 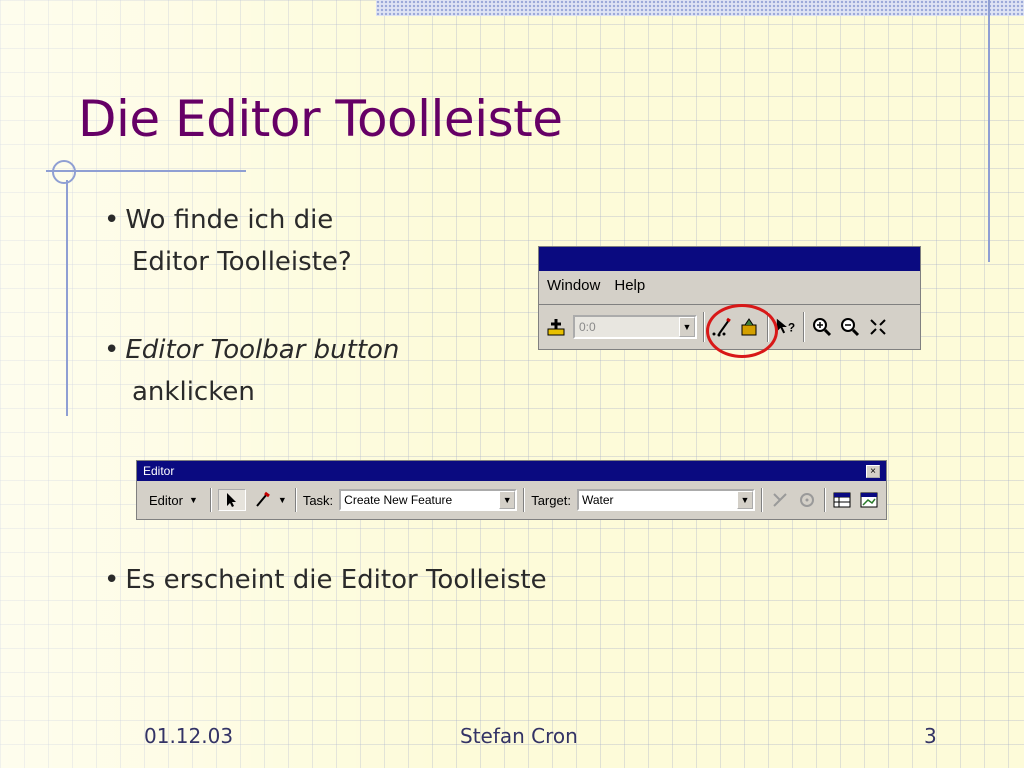 What do you see at coordinates (159, 471) in the screenshot?
I see `editor-window-title: Editor` at bounding box center [159, 471].